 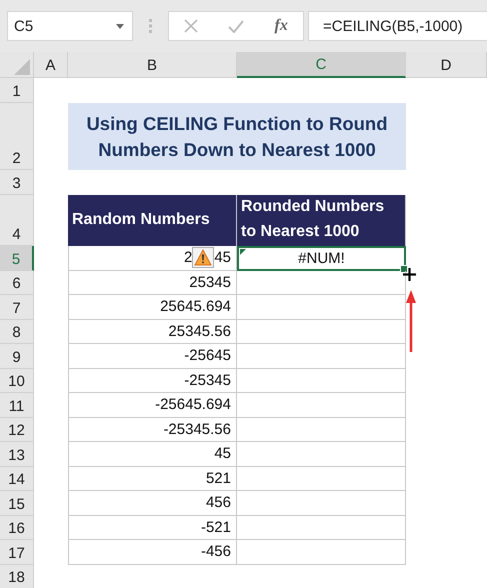 I want to click on table-cell: #NUM!, so click(x=321, y=258).